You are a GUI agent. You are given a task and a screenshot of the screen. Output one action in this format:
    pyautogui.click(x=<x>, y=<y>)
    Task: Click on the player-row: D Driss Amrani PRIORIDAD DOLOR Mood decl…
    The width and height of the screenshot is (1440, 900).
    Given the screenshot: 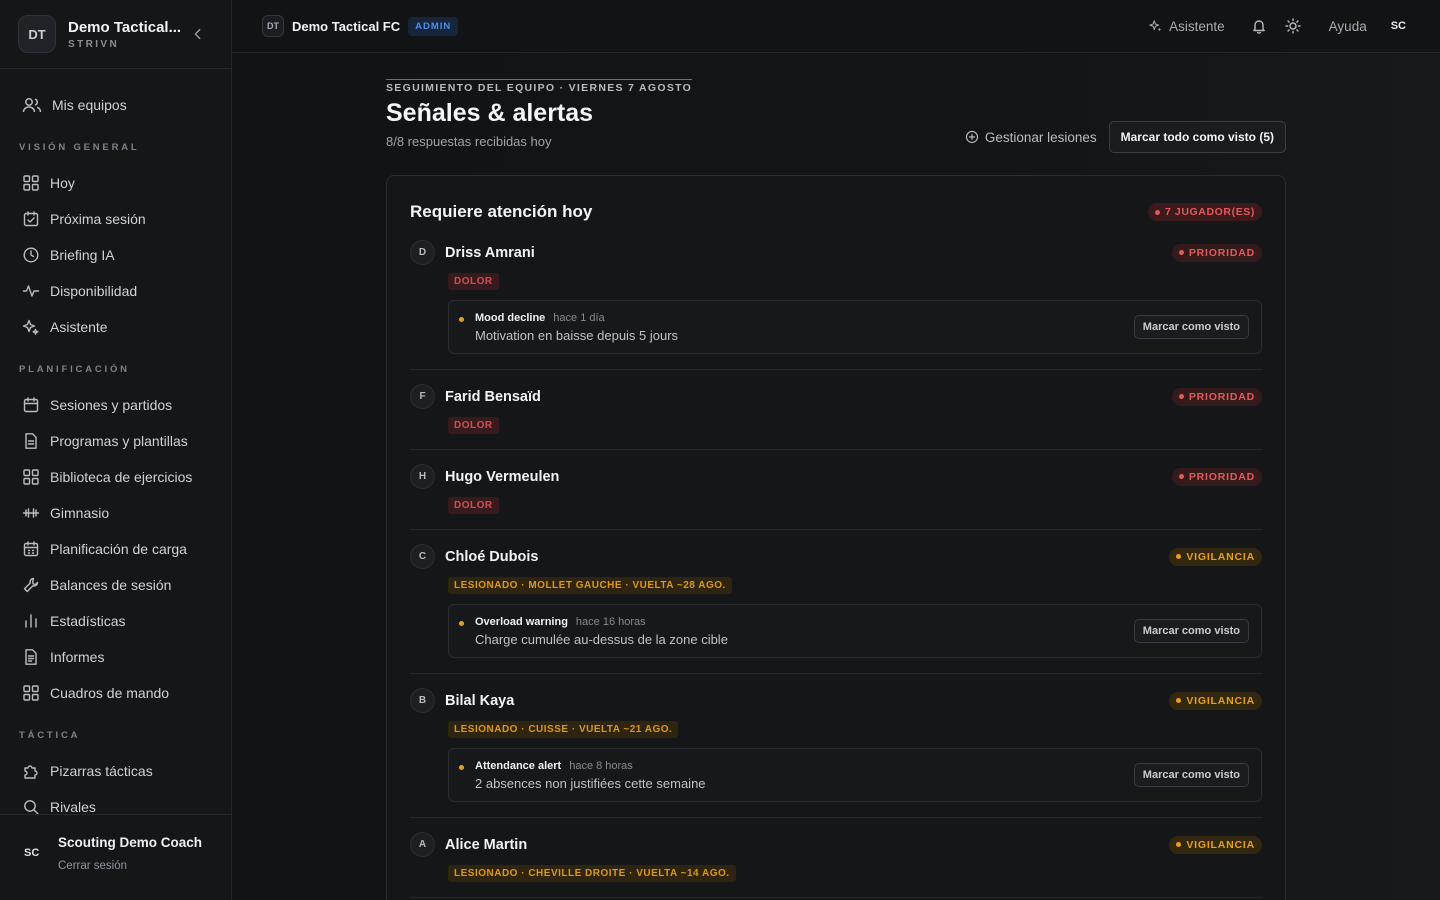 What is the action you would take?
    pyautogui.click(x=836, y=298)
    